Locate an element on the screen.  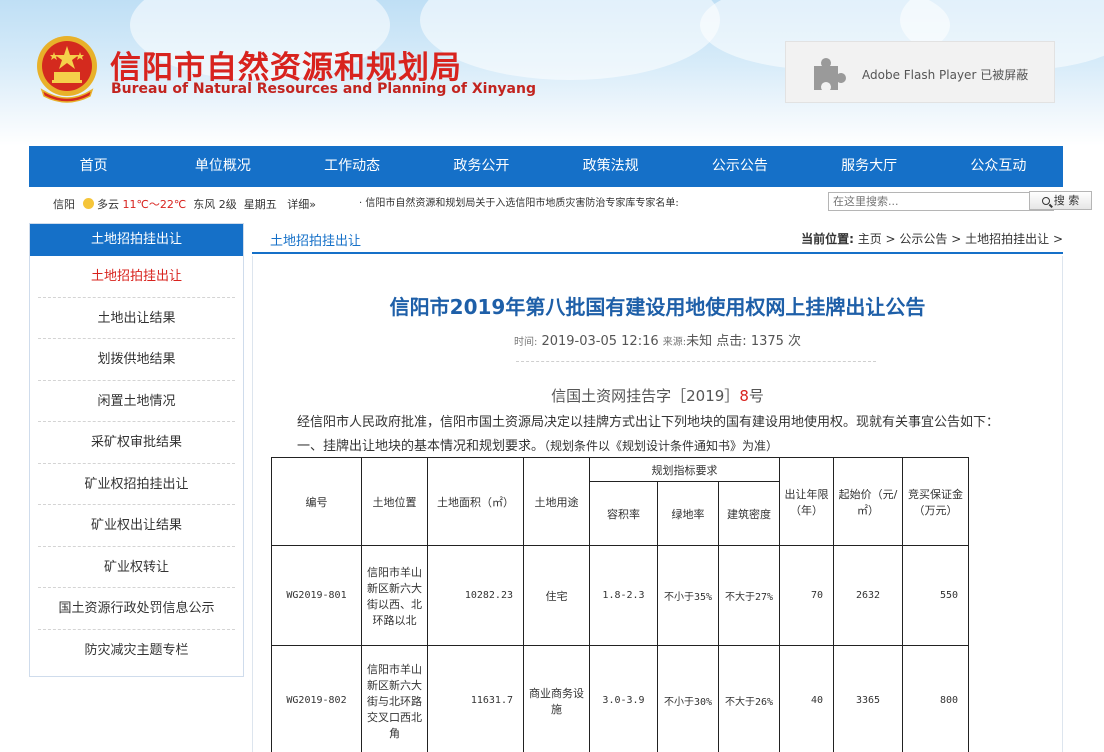
article-paragraph-2: 一、挂牌出让地块的基本情况和规划要求。（规划条件以《规划设计条件通知书》为准） is located at coordinates (537, 444).